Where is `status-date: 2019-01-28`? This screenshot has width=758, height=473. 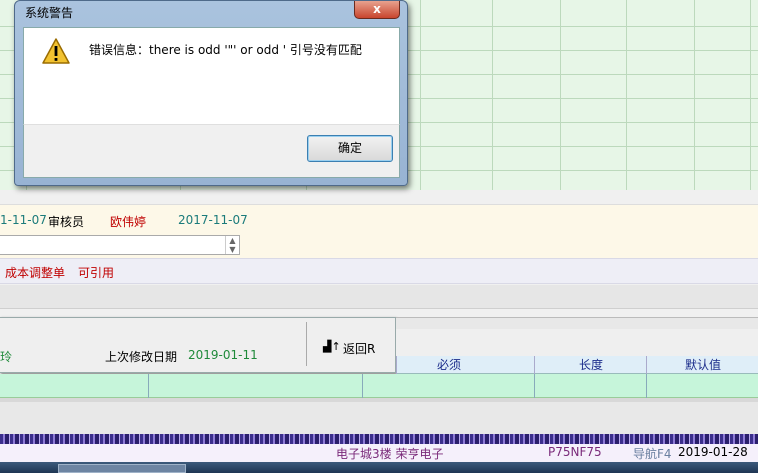 status-date: 2019-01-28 is located at coordinates (713, 452).